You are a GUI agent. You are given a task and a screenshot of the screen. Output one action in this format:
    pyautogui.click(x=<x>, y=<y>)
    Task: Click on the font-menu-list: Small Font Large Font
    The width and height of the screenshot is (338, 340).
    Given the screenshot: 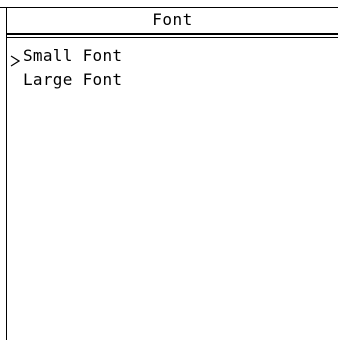 What is the action you would take?
    pyautogui.click(x=172, y=68)
    